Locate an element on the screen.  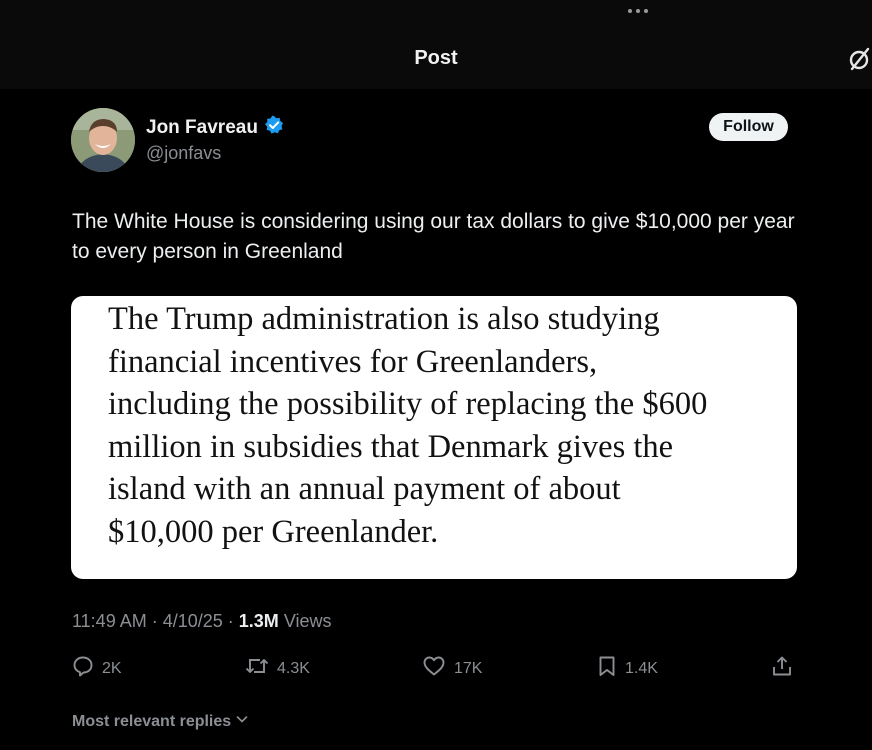
author-name: Jon Favreau is located at coordinates (215, 128).